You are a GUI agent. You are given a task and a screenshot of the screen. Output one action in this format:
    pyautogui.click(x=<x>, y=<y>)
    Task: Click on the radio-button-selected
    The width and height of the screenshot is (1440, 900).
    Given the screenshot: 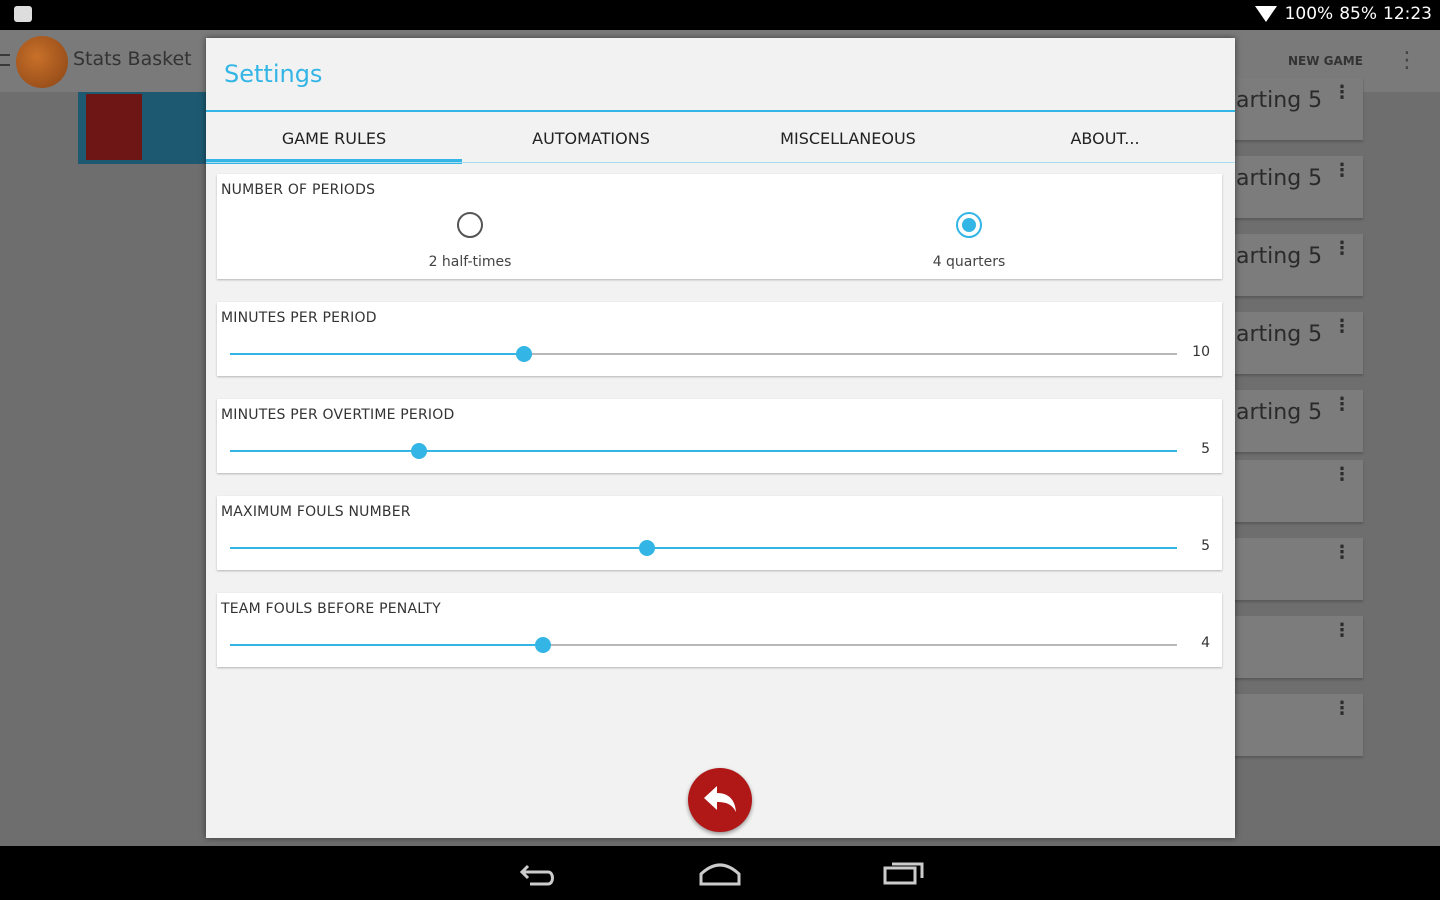 What is the action you would take?
    pyautogui.click(x=969, y=225)
    